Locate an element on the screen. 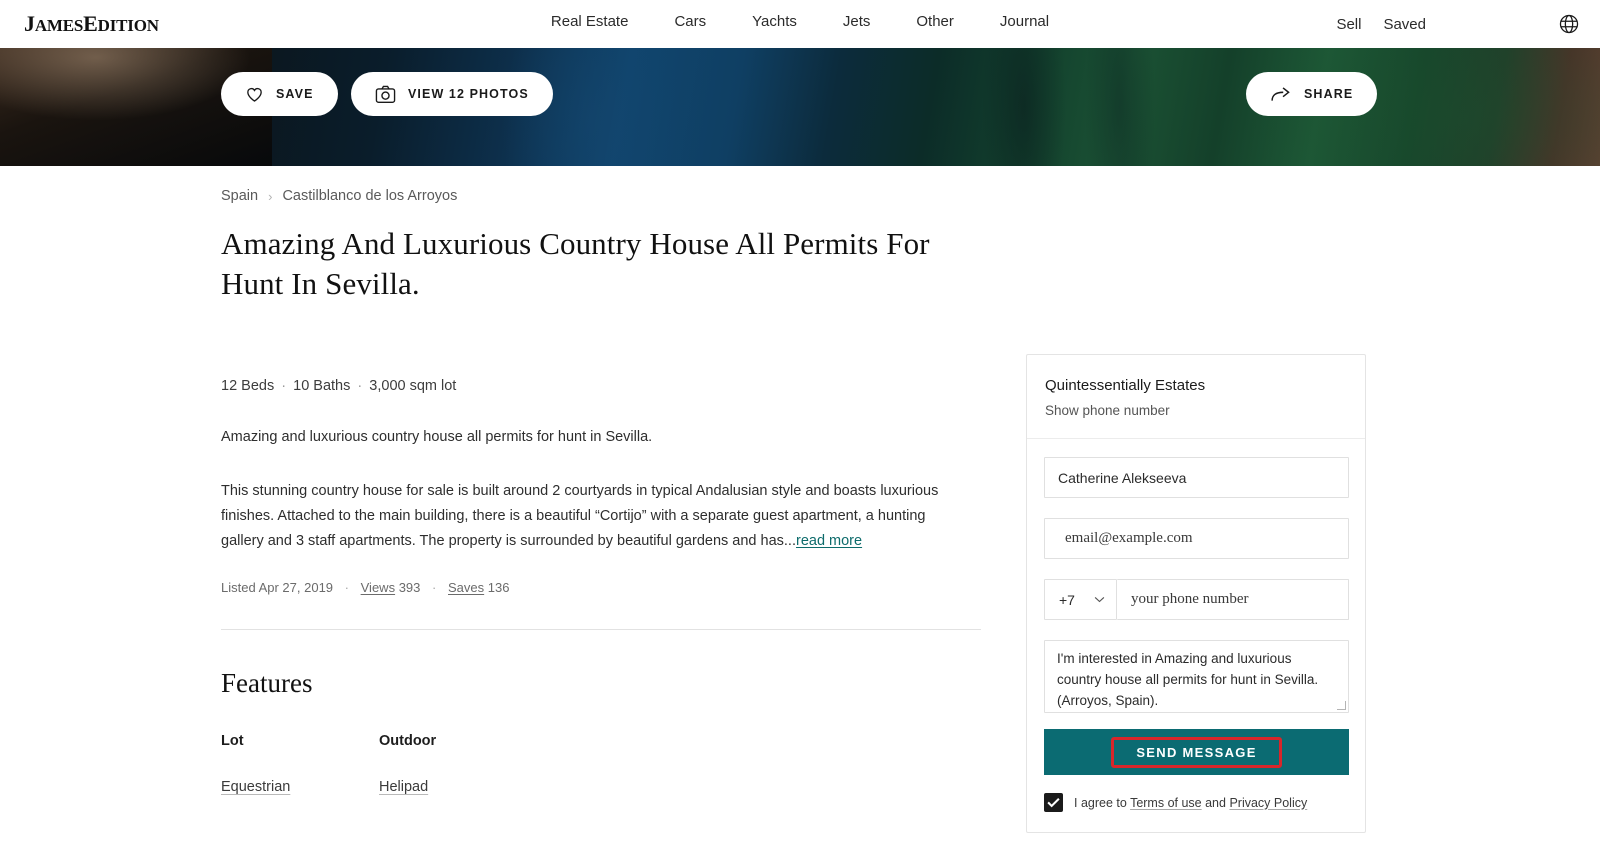 This screenshot has height=865, width=1600. chevron-right-icon: › is located at coordinates (270, 196).